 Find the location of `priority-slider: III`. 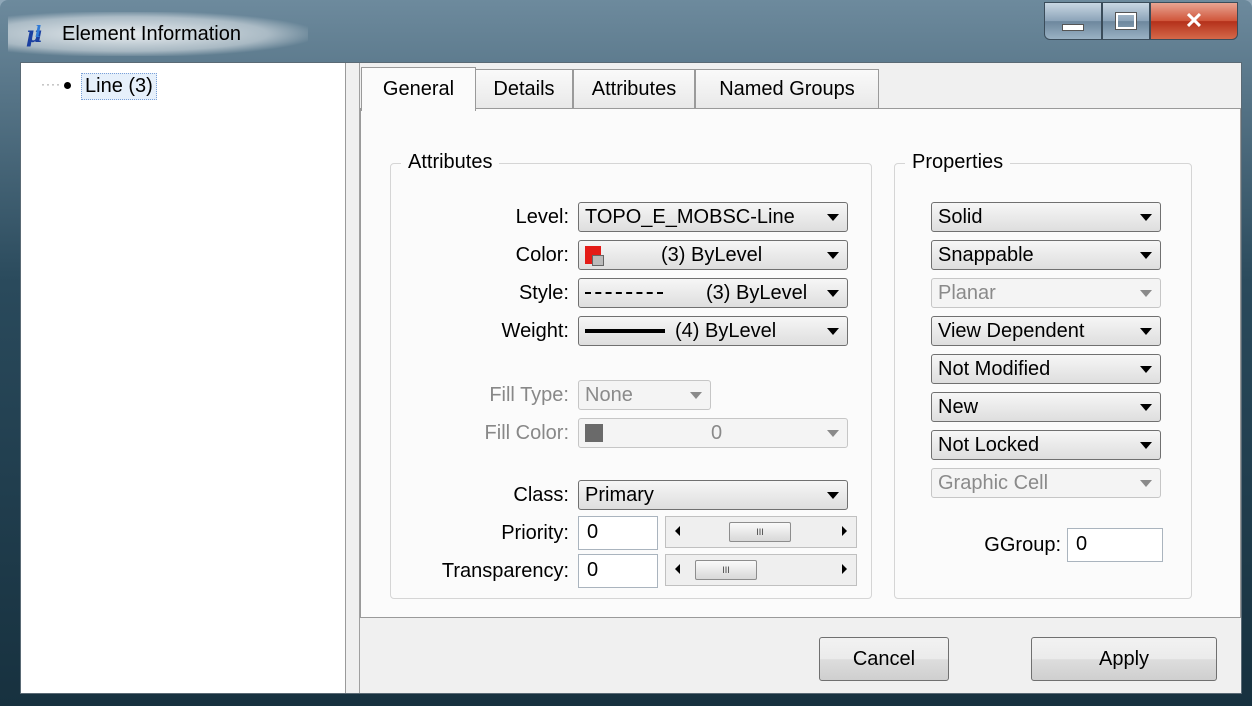

priority-slider: III is located at coordinates (761, 532).